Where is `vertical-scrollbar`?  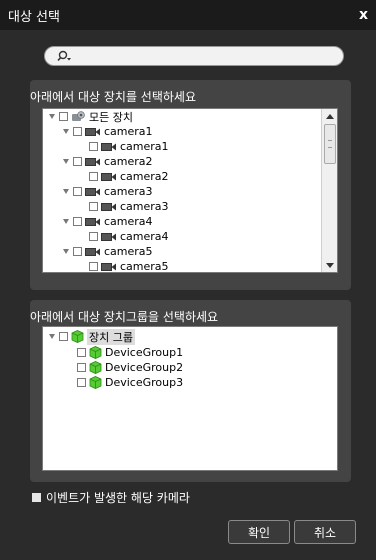 vertical-scrollbar is located at coordinates (329, 190).